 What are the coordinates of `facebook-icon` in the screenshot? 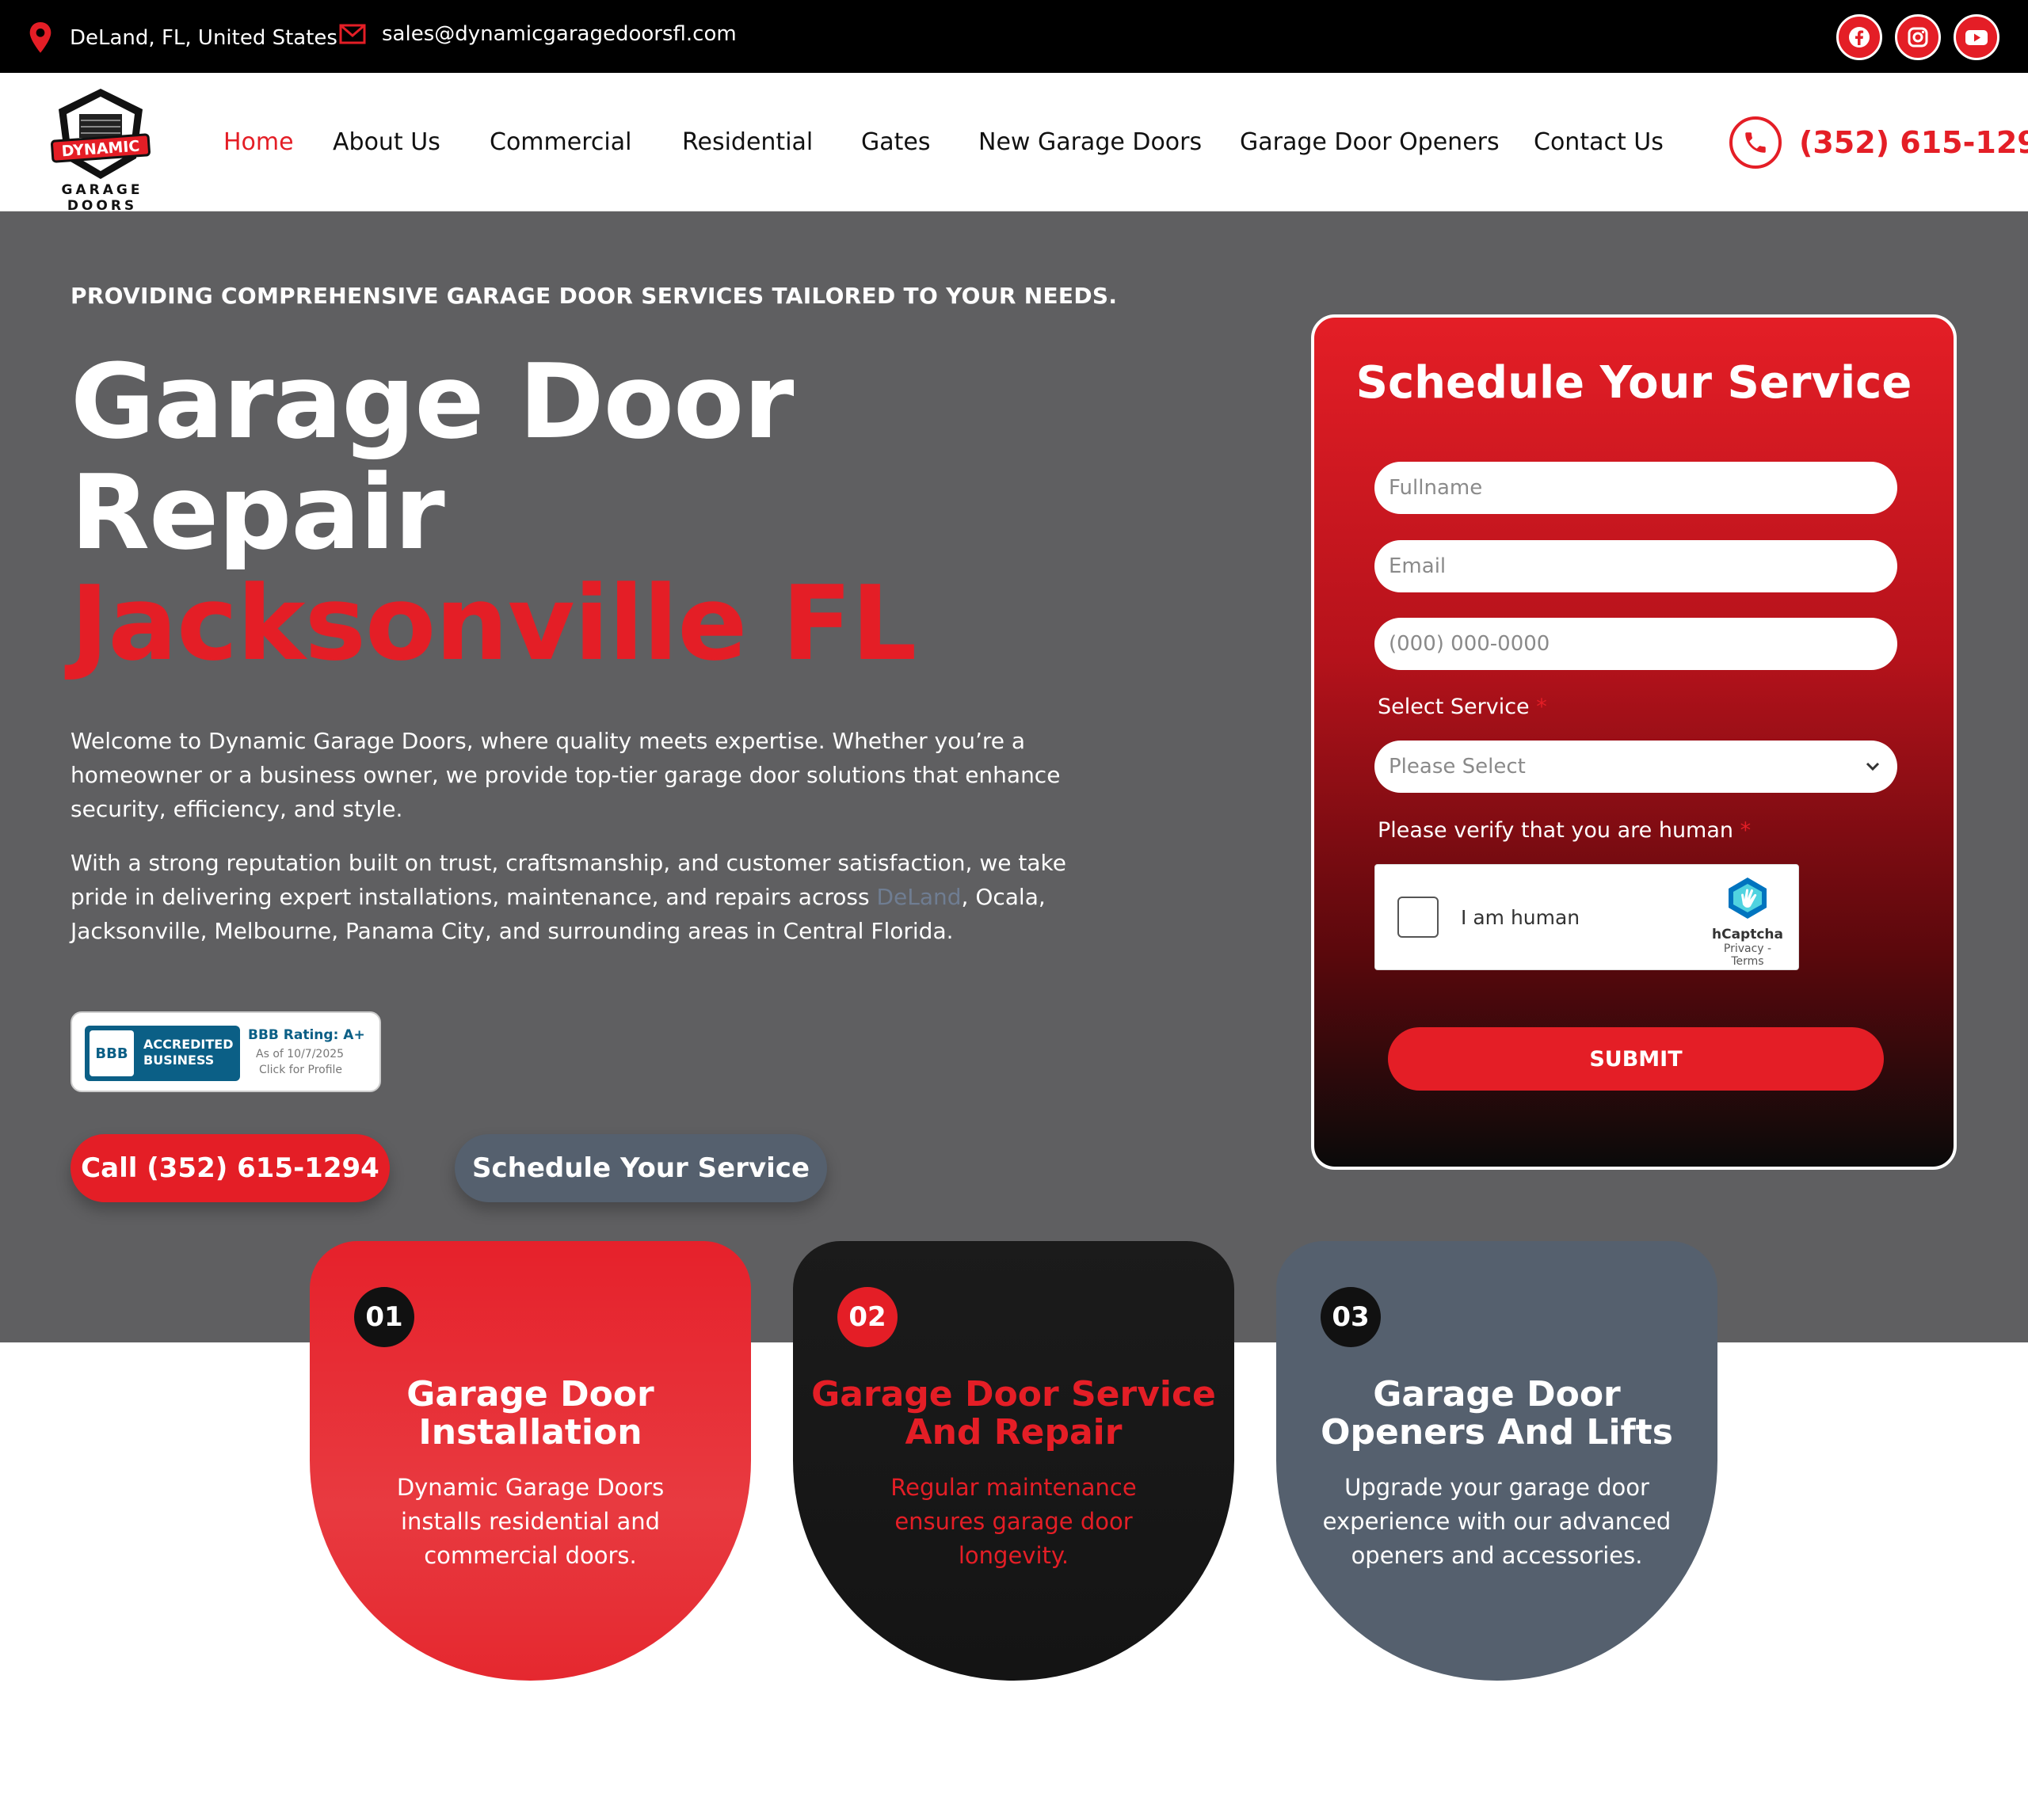 It's located at (1860, 37).